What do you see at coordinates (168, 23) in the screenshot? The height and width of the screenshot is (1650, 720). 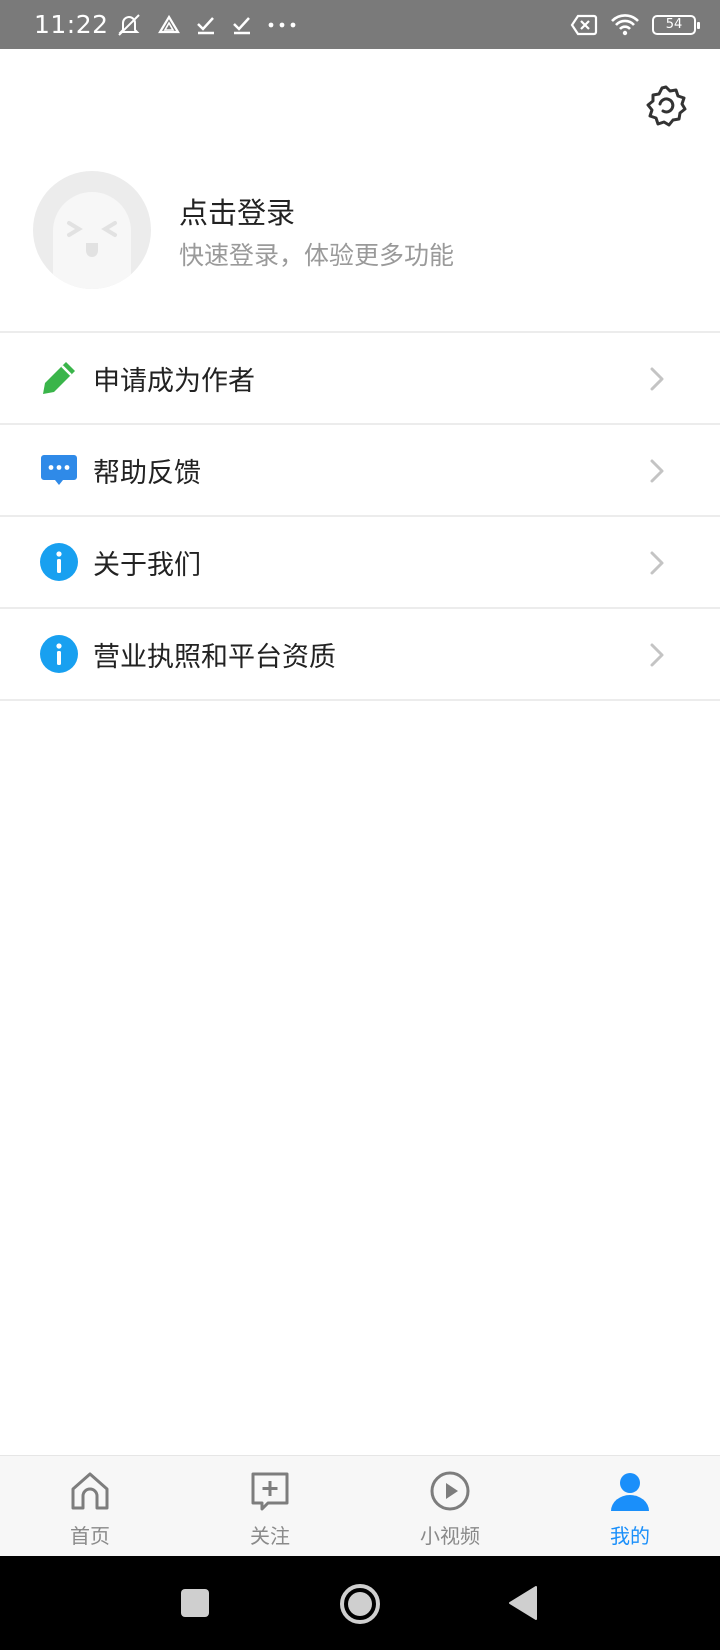 I see `drive-icon` at bounding box center [168, 23].